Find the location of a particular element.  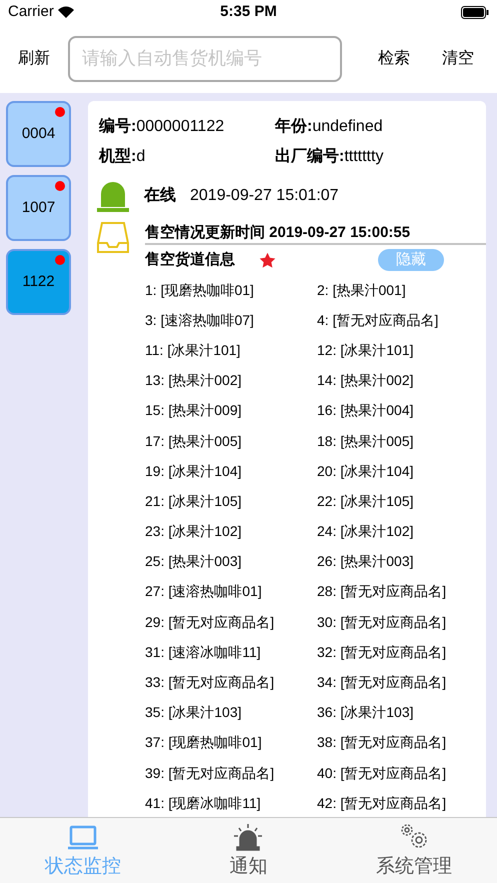

carrier-label: Carrier is located at coordinates (31, 12).